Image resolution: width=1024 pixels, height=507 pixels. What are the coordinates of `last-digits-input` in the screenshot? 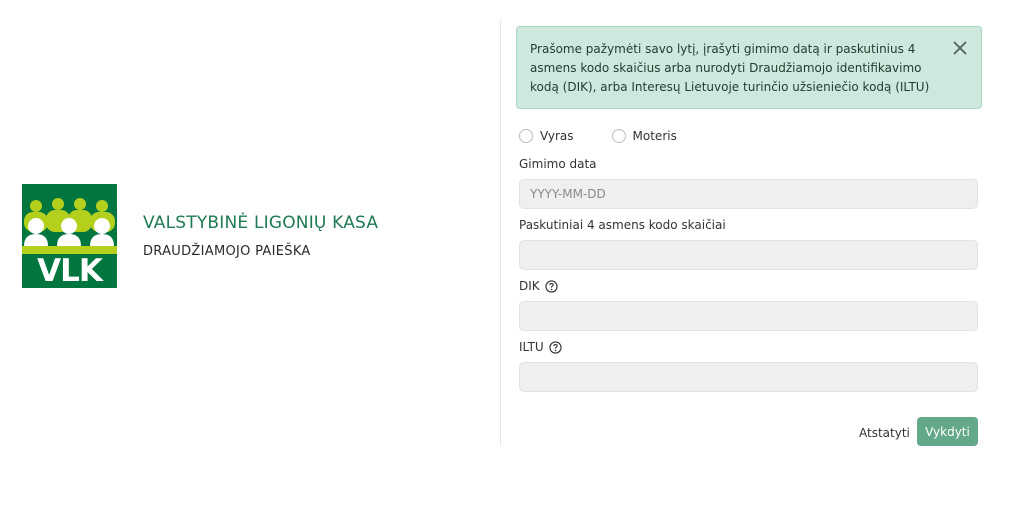 It's located at (748, 255).